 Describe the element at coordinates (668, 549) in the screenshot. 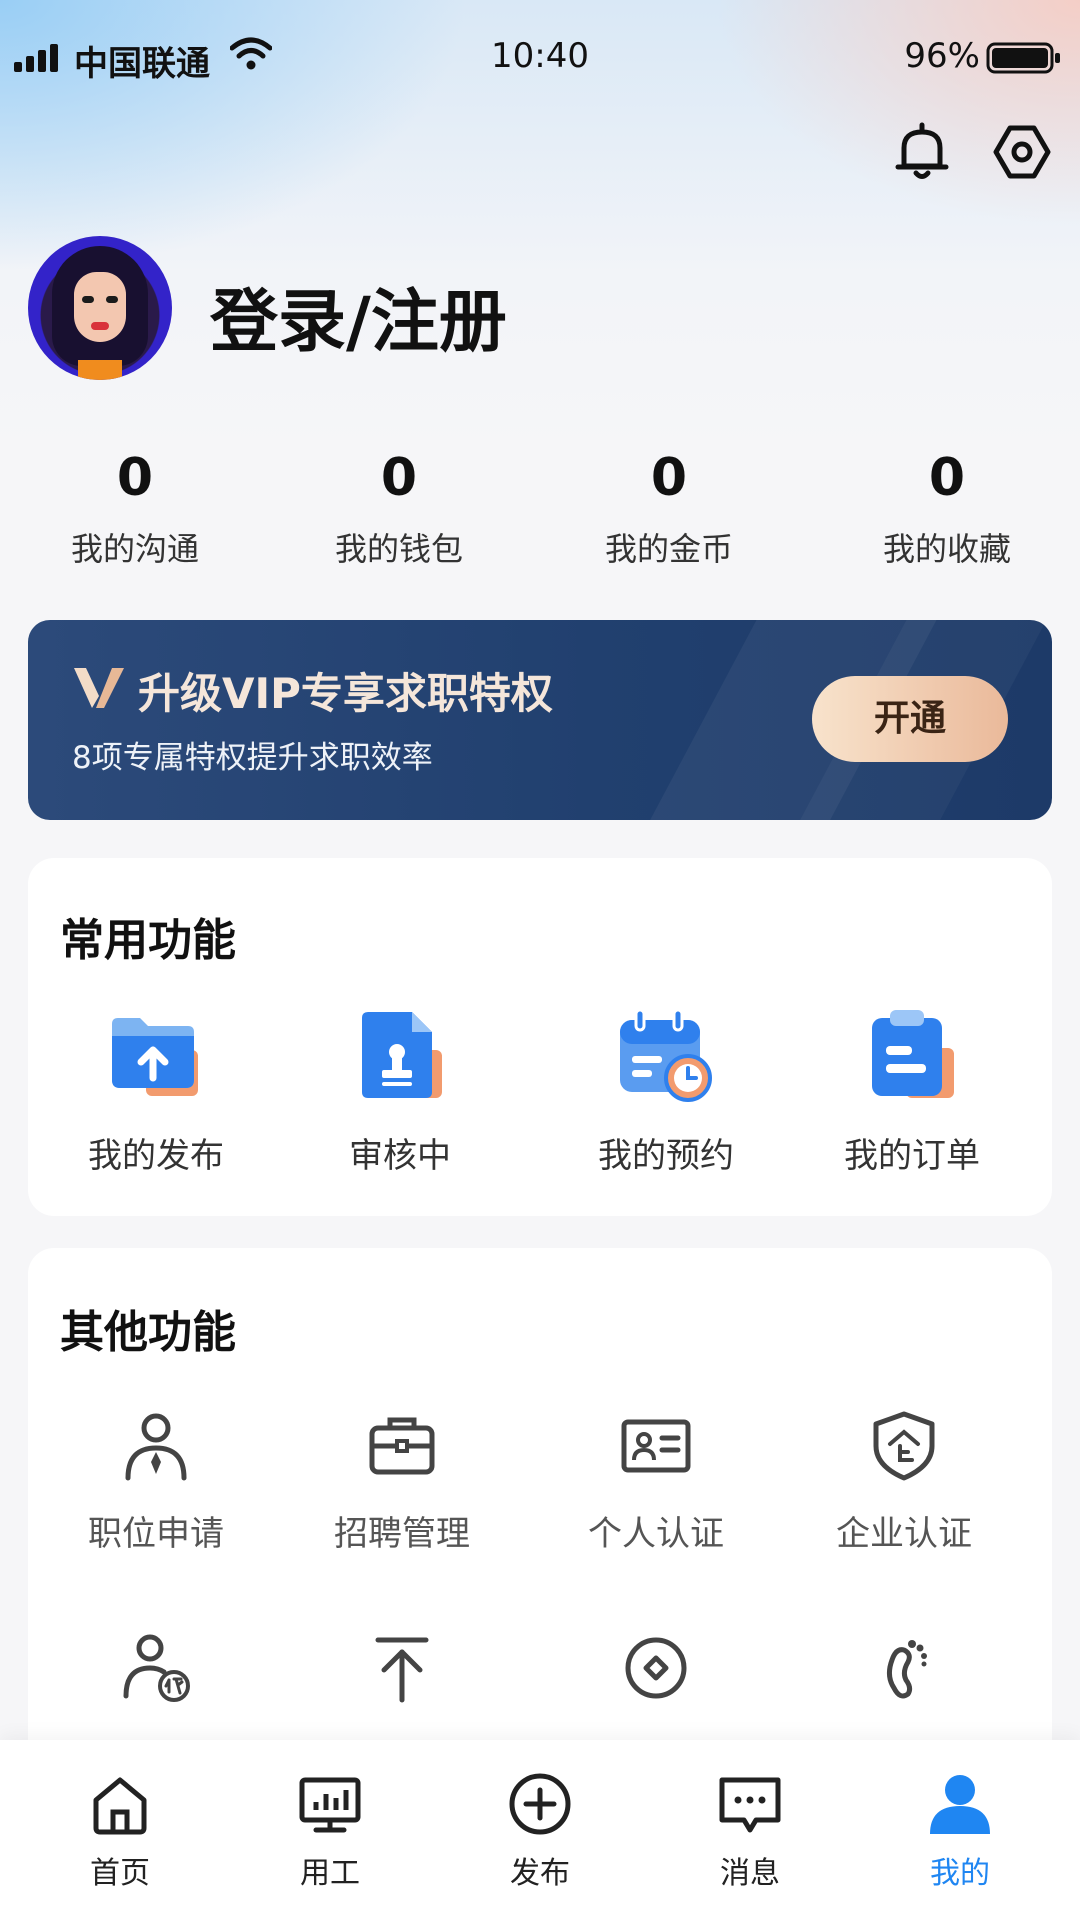

I see `stat-label: 我的金币` at that location.